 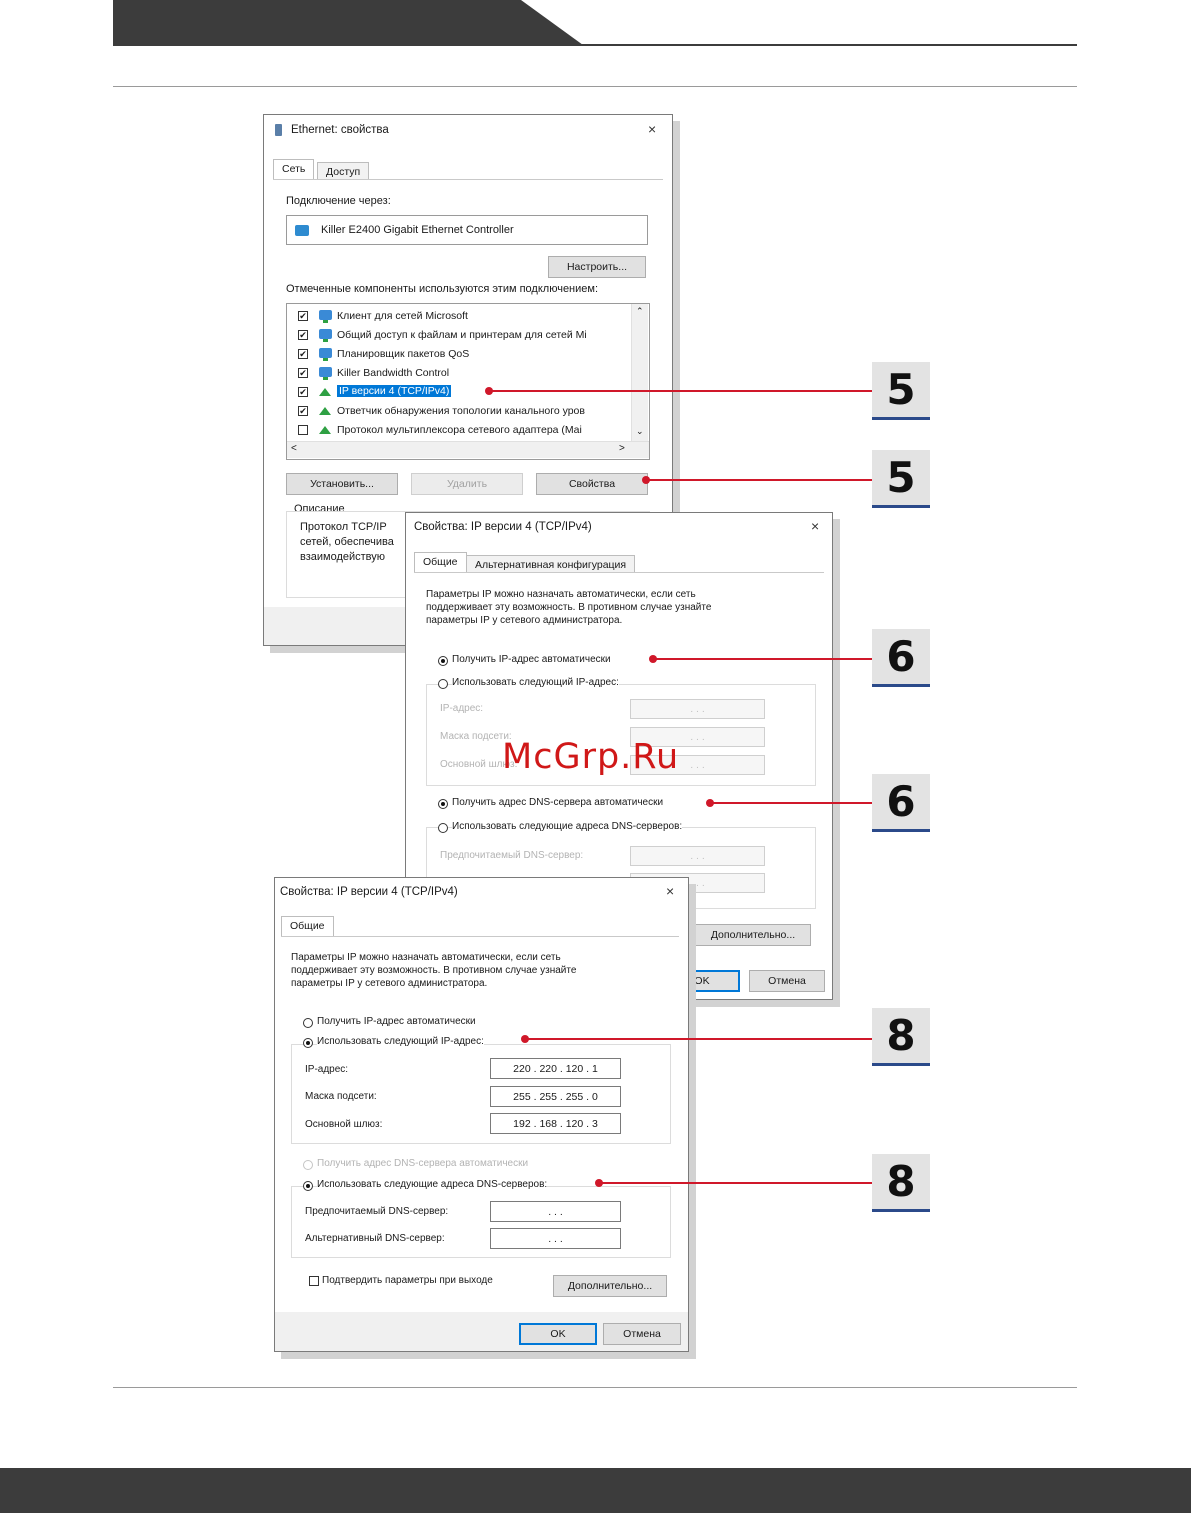 What do you see at coordinates (512, 855) in the screenshot?
I see `preferred-dns-label: Предпочитаемый DNS-сервер:` at bounding box center [512, 855].